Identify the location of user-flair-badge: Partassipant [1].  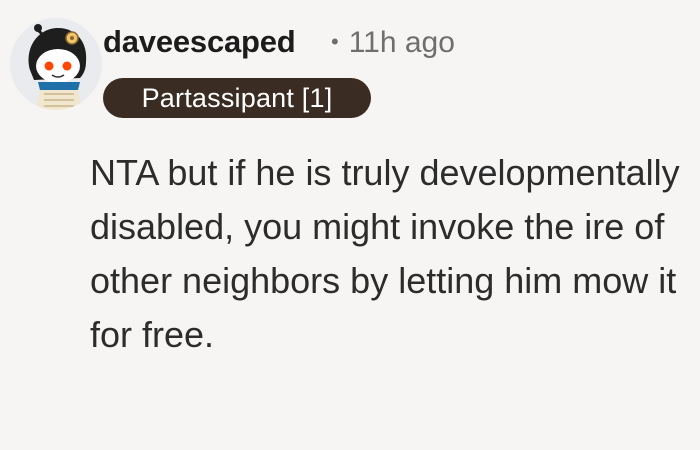
(237, 98).